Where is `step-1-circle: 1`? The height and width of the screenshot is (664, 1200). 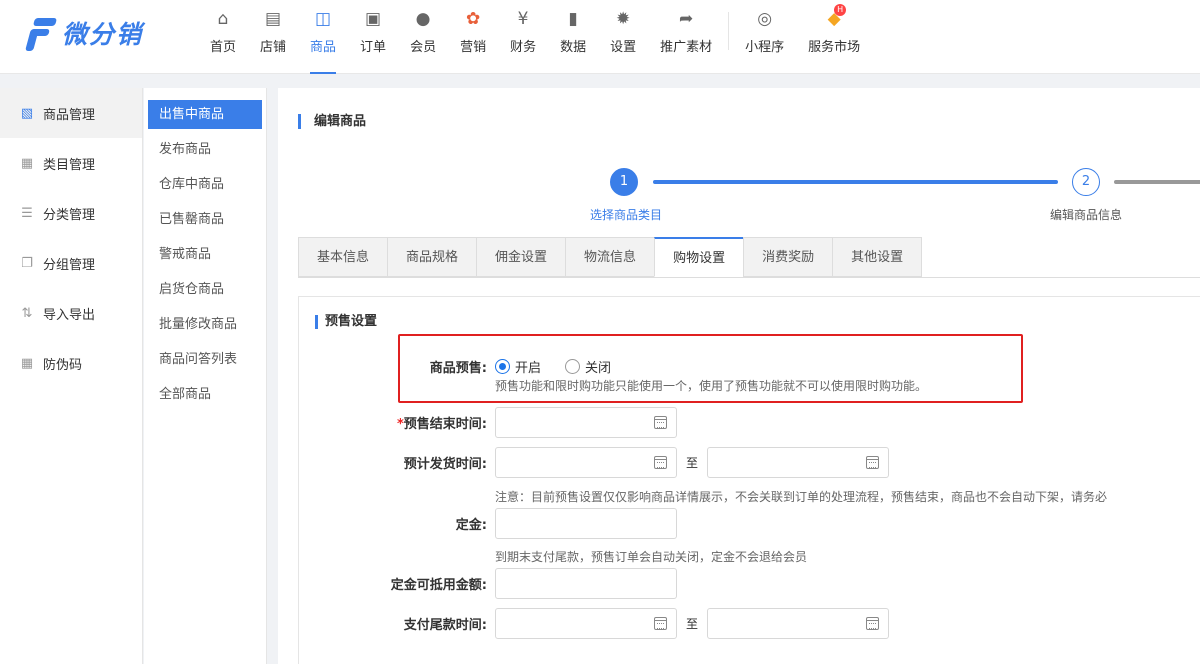
step-1-circle: 1 is located at coordinates (624, 182).